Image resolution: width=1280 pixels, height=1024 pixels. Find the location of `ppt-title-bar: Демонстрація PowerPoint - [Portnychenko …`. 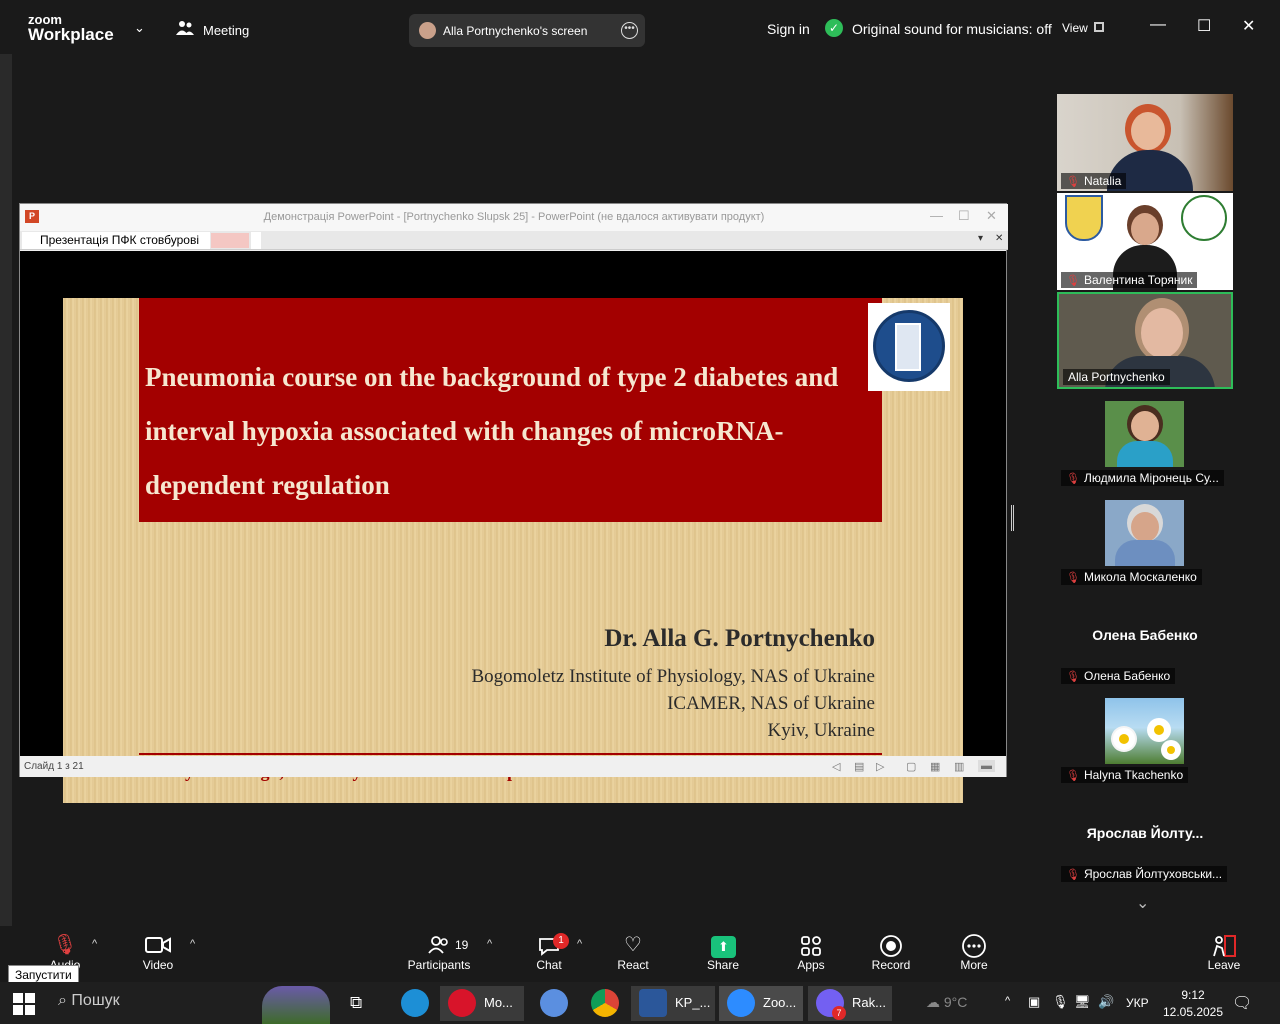

ppt-title-bar: Демонстрація PowerPoint - [Portnychenko … is located at coordinates (514, 217).